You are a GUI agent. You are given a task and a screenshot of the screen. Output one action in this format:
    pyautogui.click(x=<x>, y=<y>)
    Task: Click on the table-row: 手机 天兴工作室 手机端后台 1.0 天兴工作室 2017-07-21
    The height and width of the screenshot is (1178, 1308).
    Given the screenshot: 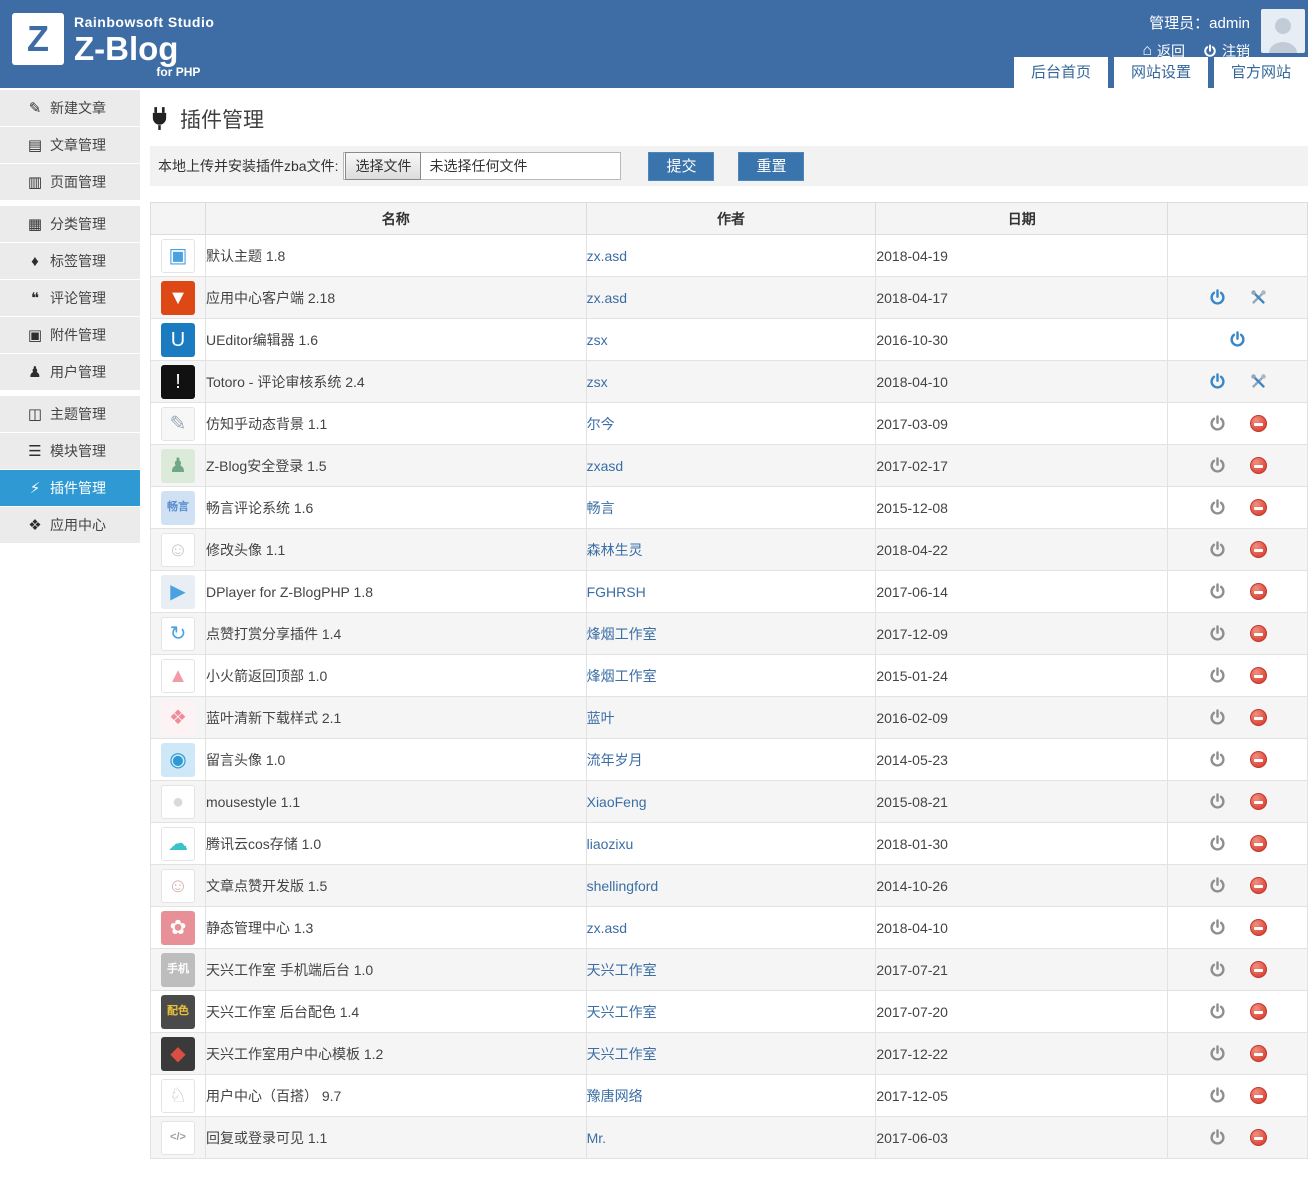 What is the action you would take?
    pyautogui.click(x=729, y=969)
    